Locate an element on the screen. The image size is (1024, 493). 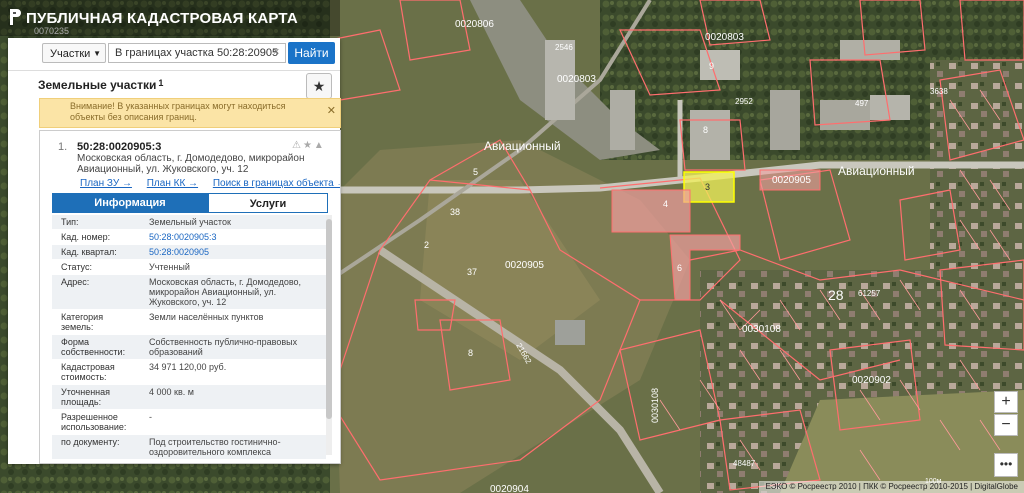
map-label: 2 is located at coordinates (426, 245).